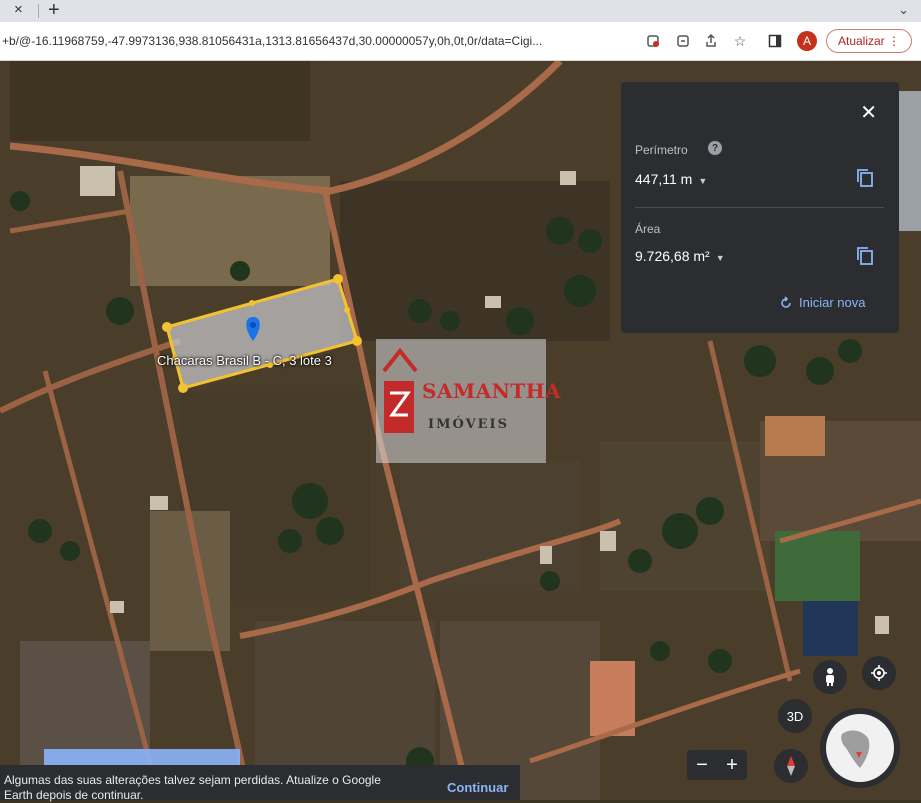 This screenshot has width=921, height=803. I want to click on notice-highlight, so click(142, 757).